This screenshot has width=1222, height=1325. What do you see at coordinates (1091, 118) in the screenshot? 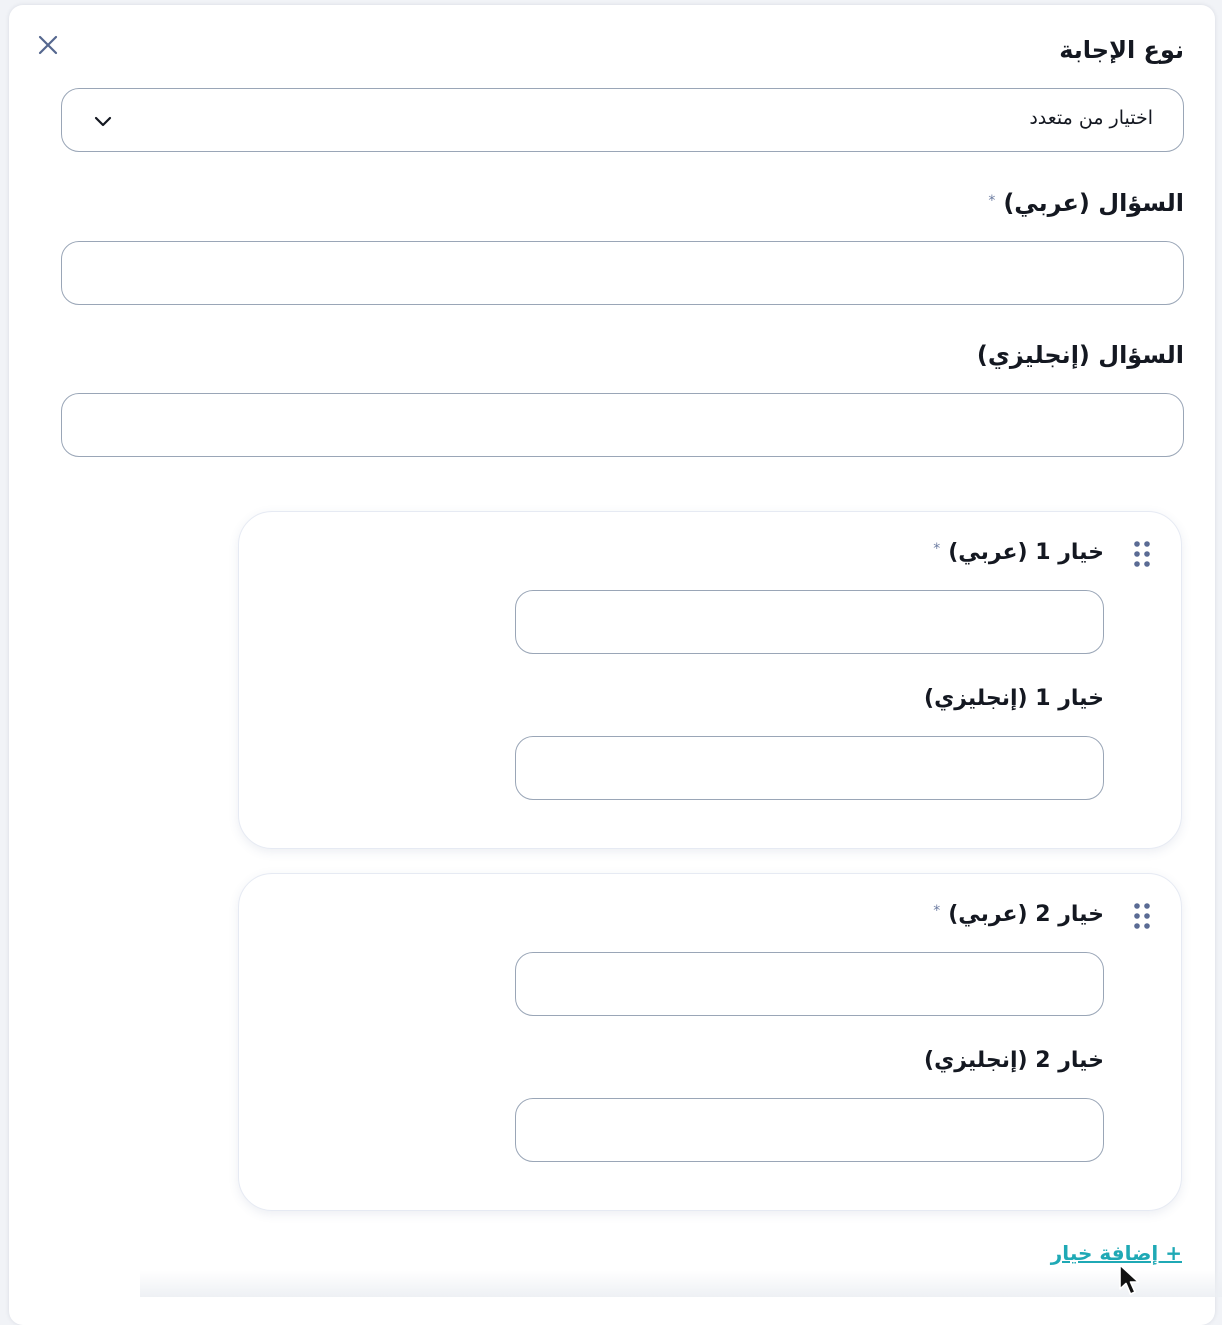
I see `answer-type-selected-value: اختيار من متعدد` at bounding box center [1091, 118].